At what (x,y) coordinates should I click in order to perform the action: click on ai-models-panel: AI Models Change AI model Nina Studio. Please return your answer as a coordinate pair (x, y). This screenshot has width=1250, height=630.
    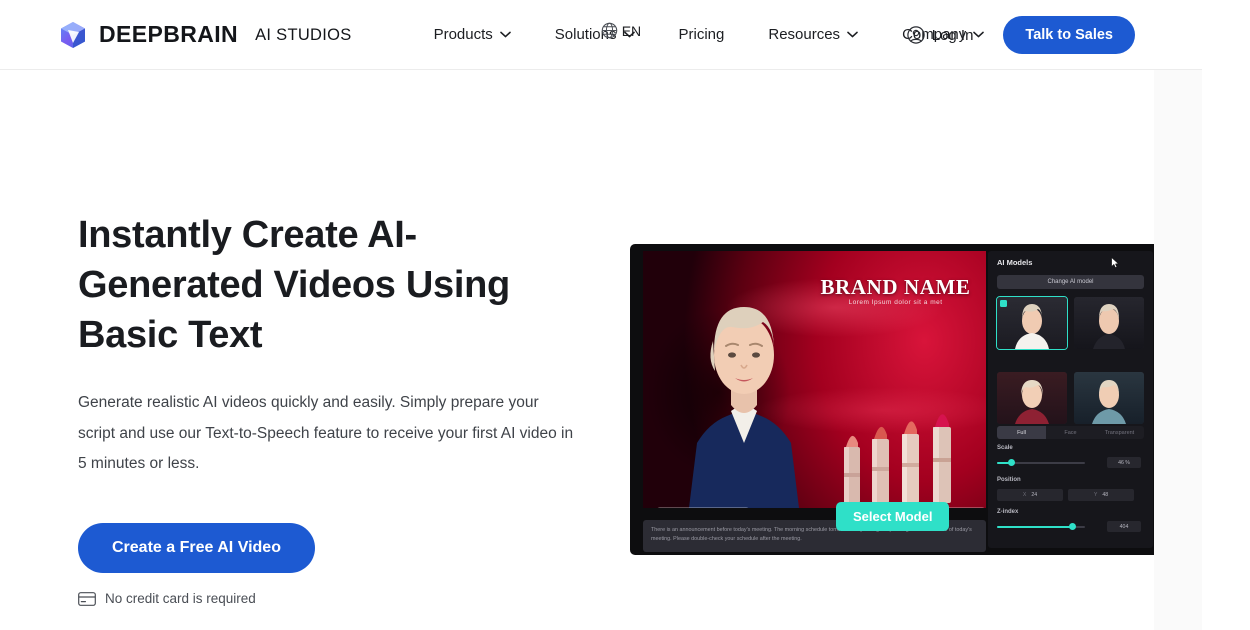
    Looking at the image, I should click on (1070, 399).